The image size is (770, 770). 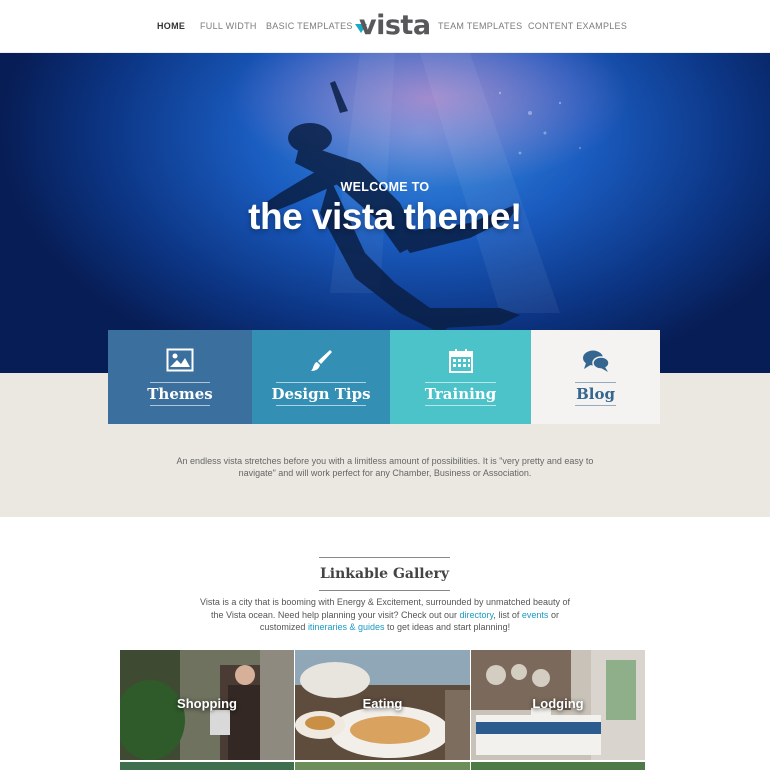 I want to click on tile-label: Design Tips, so click(x=321, y=394).